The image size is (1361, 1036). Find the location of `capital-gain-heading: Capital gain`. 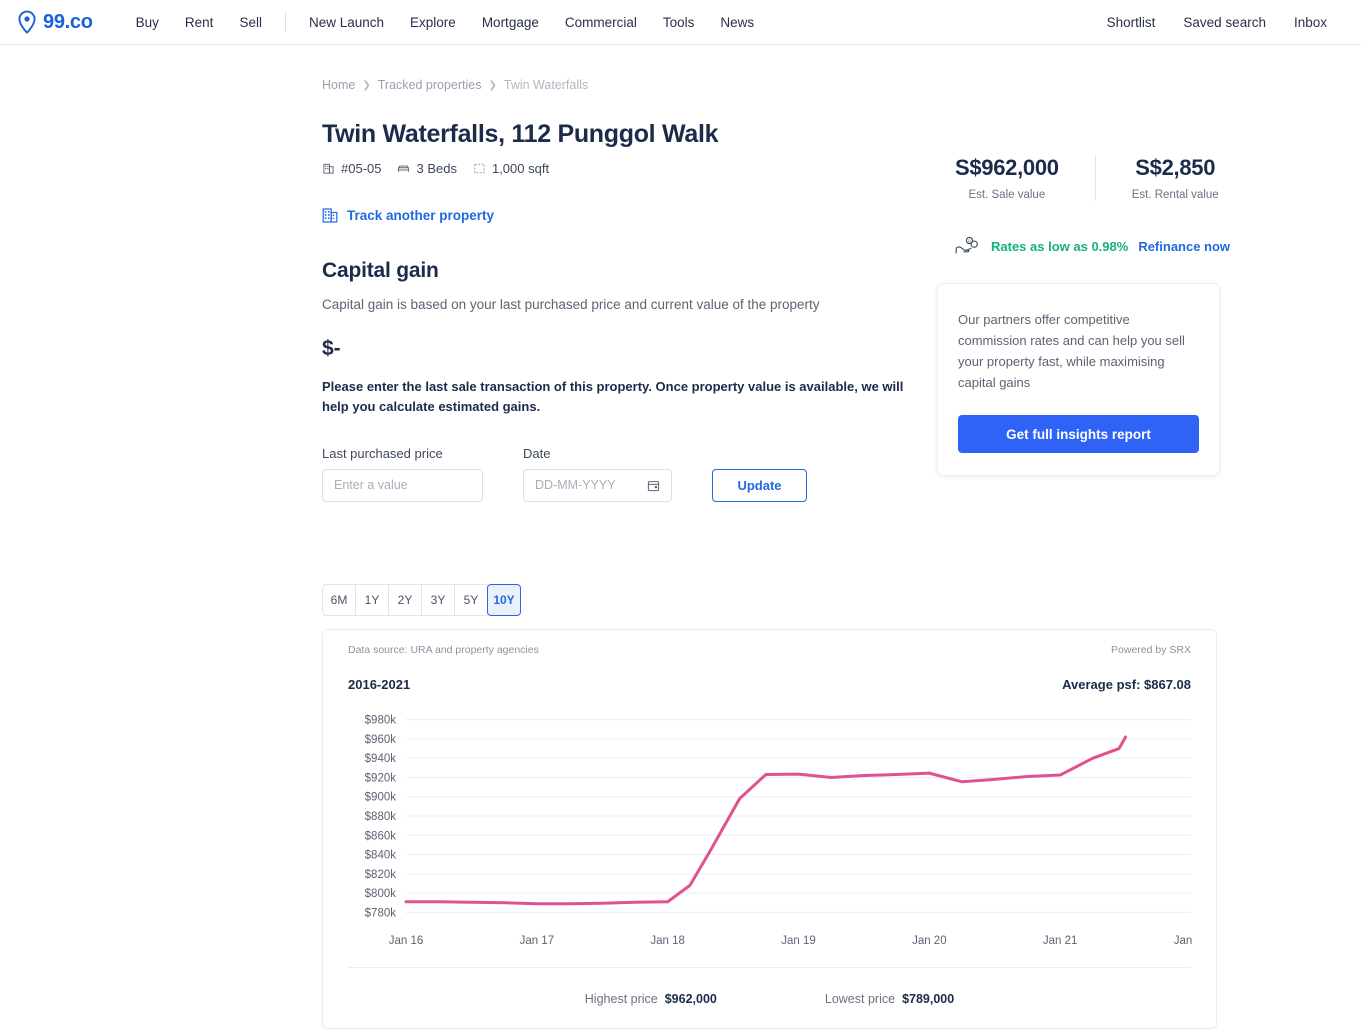

capital-gain-heading: Capital gain is located at coordinates (380, 270).